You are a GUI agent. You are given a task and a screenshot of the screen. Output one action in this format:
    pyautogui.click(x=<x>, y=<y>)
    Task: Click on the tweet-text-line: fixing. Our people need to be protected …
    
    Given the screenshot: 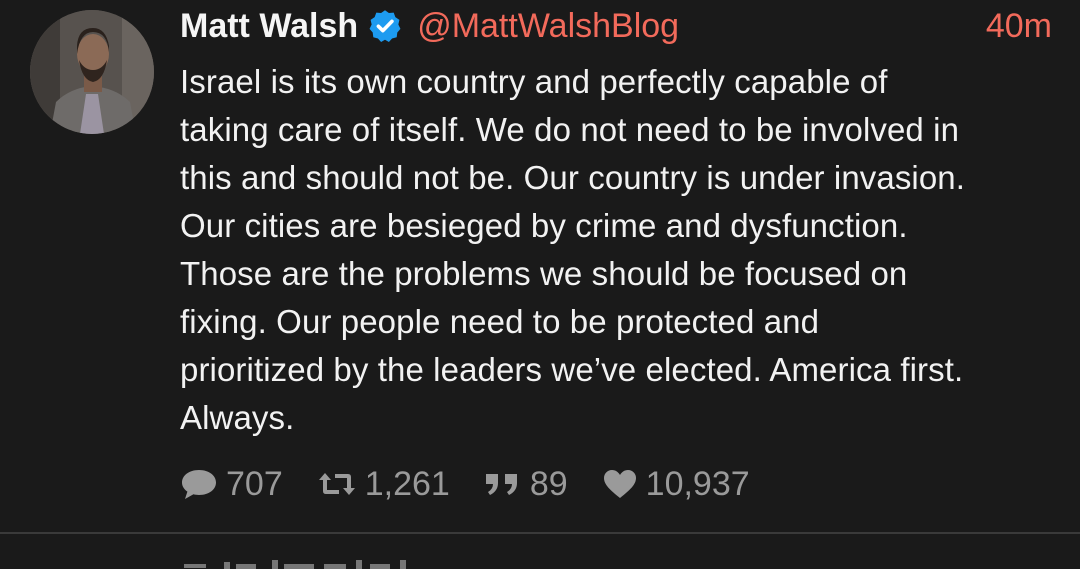 What is the action you would take?
    pyautogui.click(x=500, y=321)
    